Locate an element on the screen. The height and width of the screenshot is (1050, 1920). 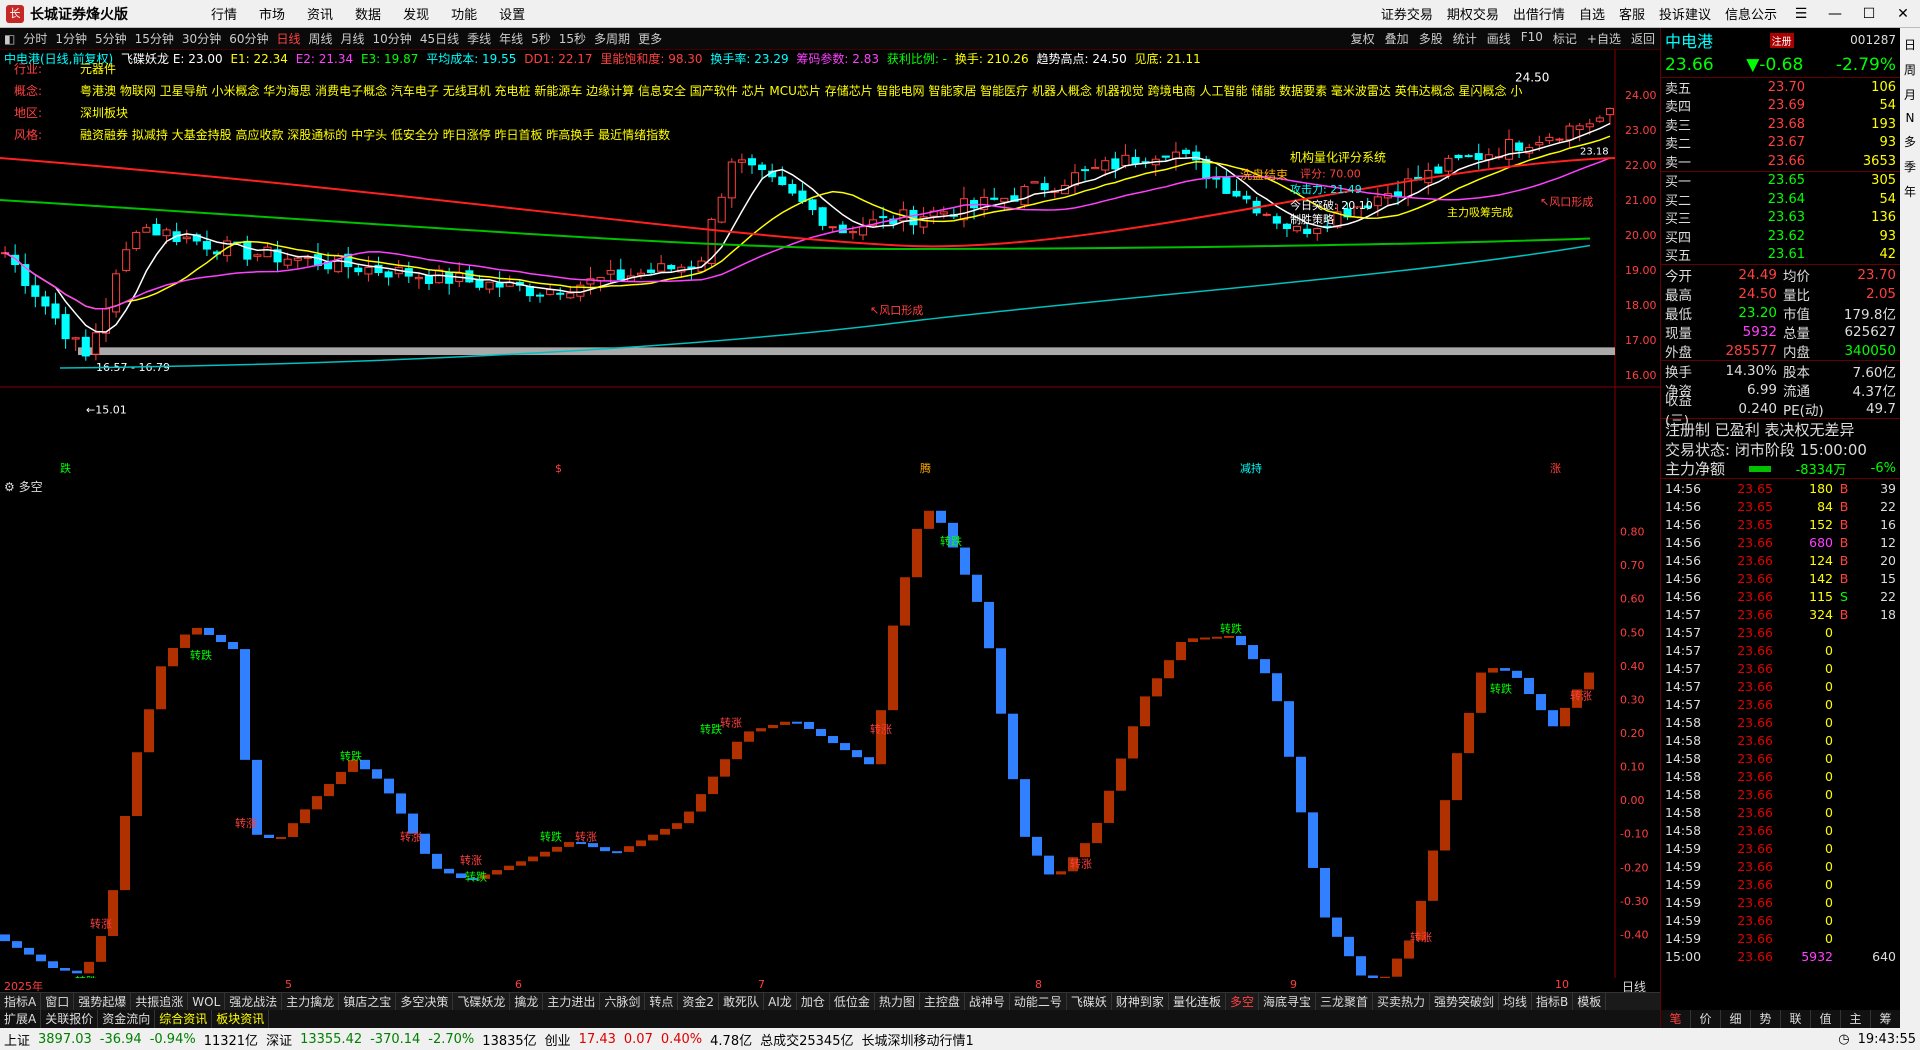
top-link-0: 证券交易 is located at coordinates (1407, 13).